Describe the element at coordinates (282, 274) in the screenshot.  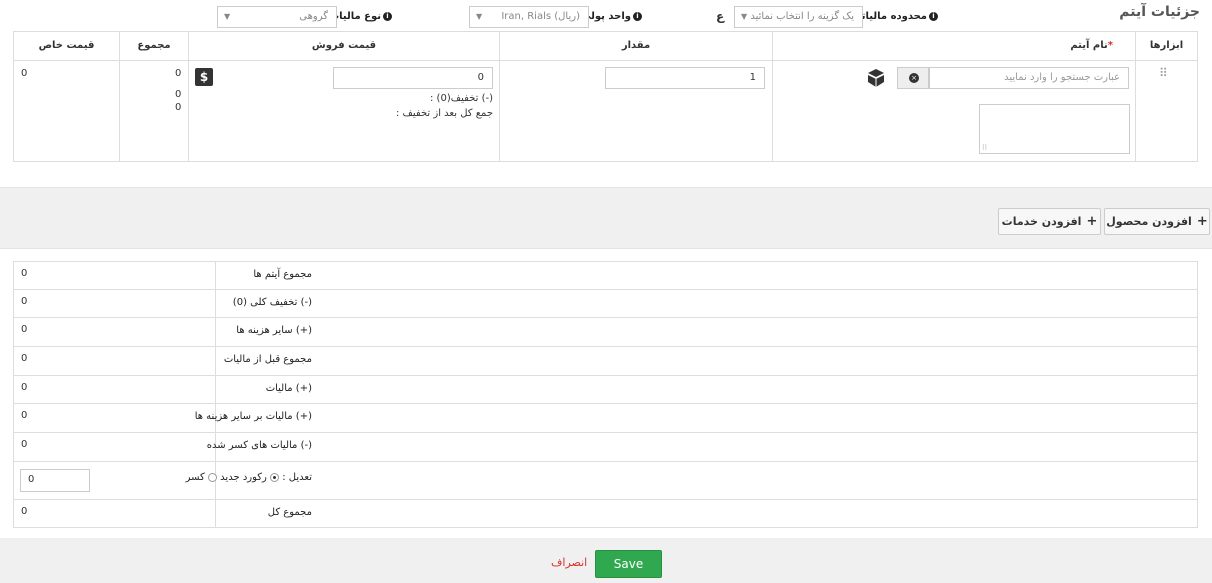
I see `summary-label: مجموع آیتم ها` at that location.